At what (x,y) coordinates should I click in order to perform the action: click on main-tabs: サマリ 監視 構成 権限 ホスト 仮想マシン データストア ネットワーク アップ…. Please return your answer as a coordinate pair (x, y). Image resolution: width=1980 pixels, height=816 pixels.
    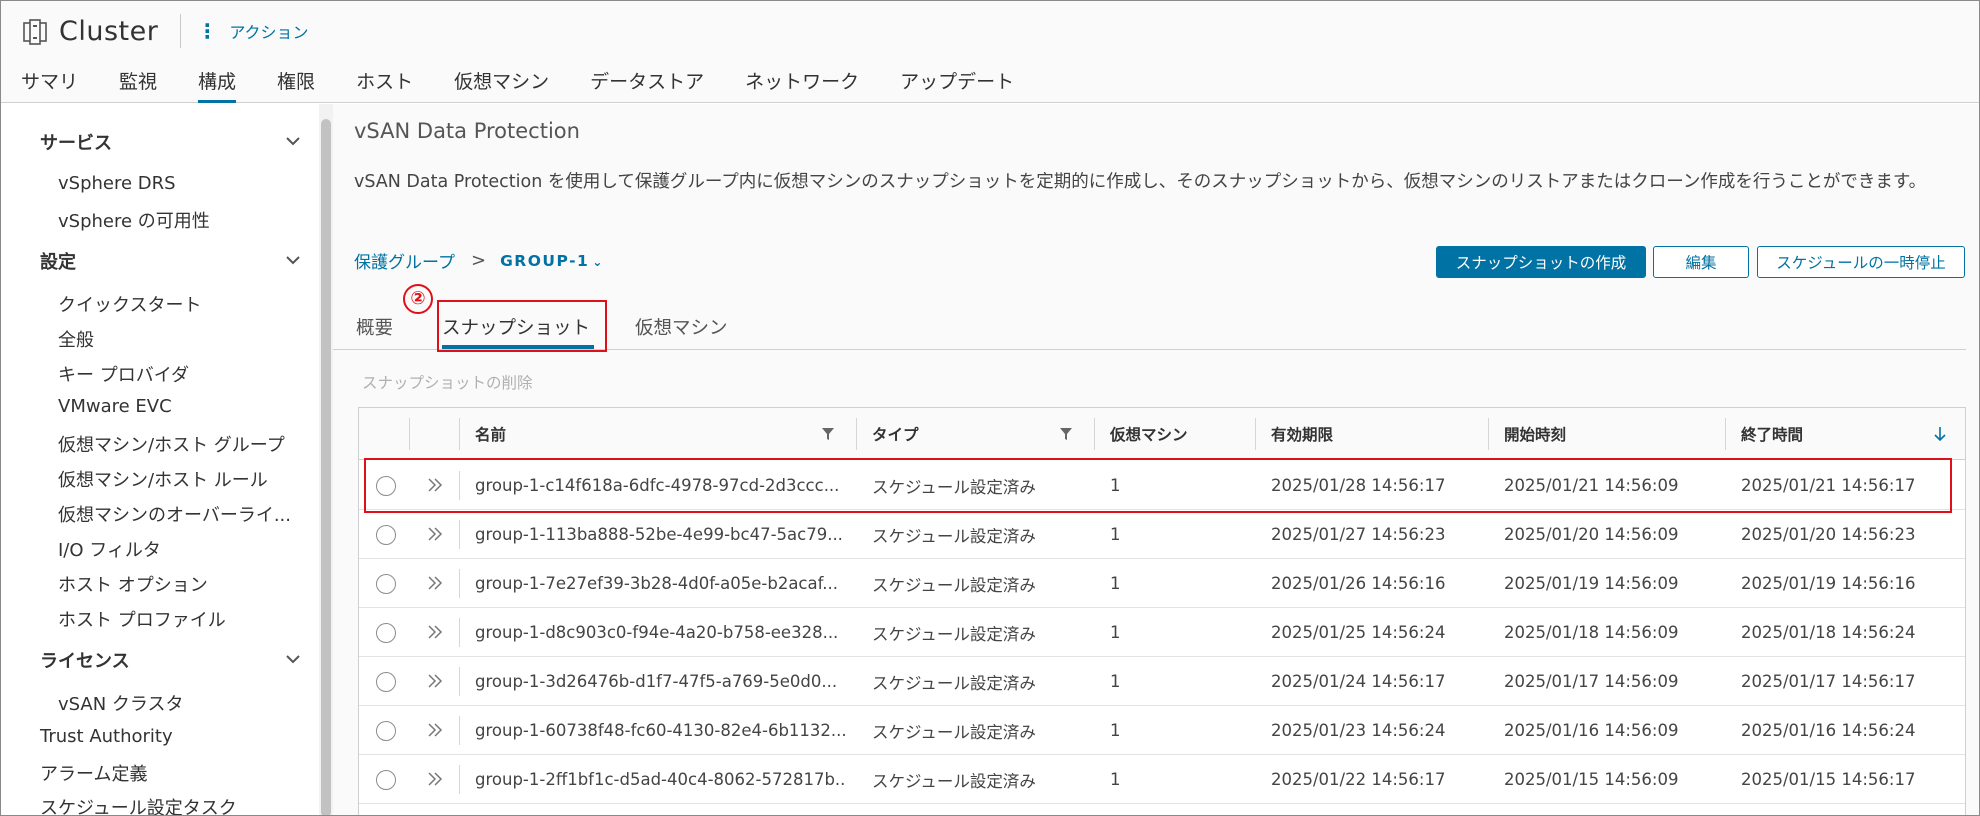
    Looking at the image, I should click on (538, 83).